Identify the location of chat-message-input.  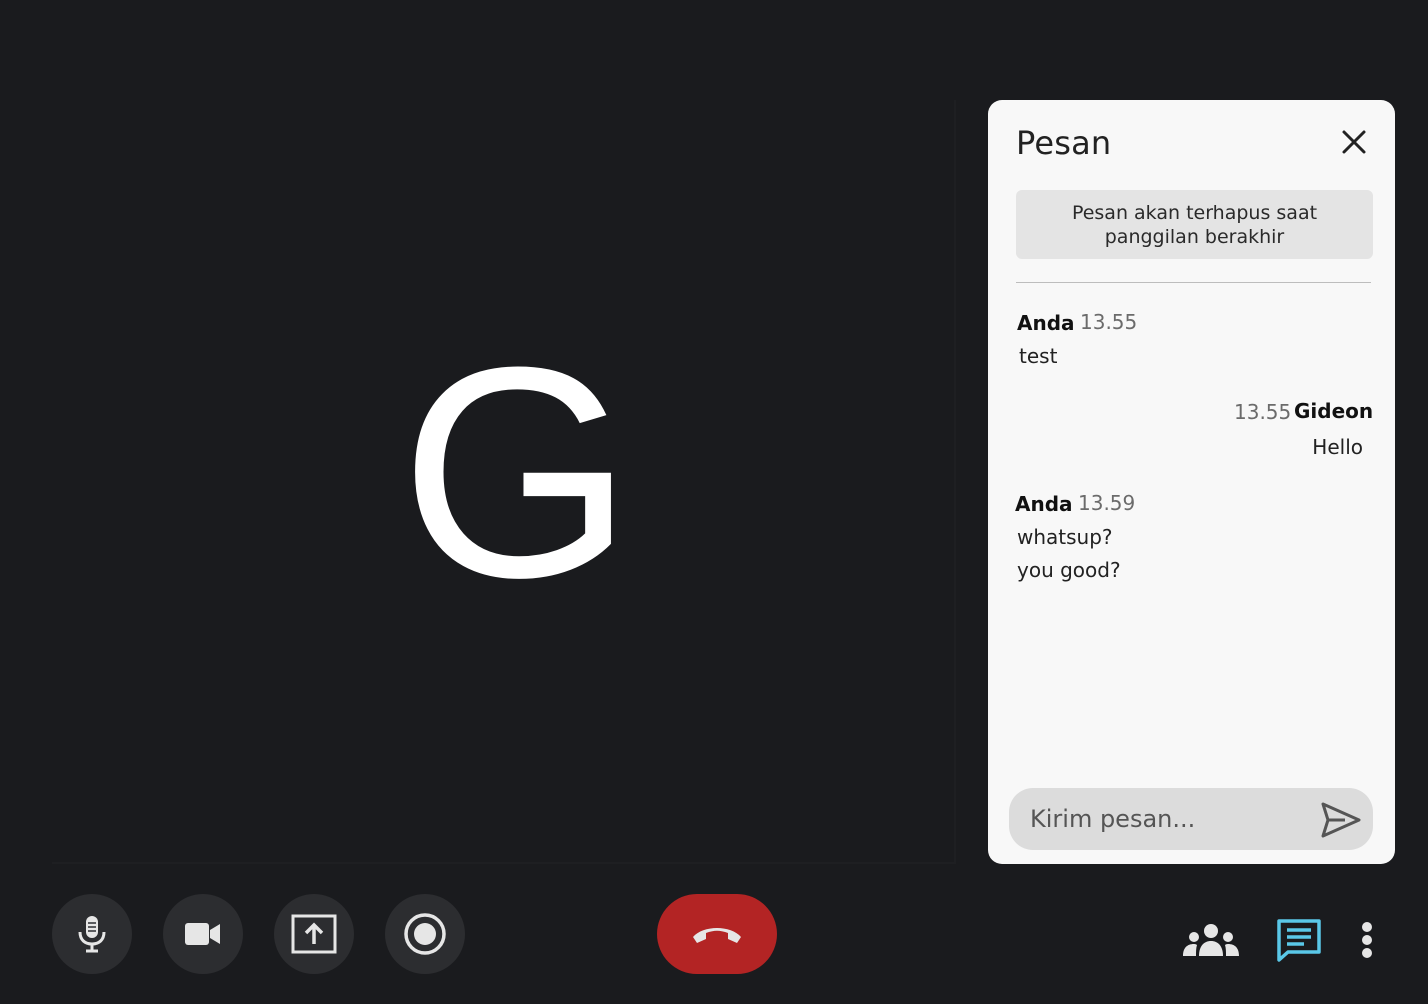
(1159, 819).